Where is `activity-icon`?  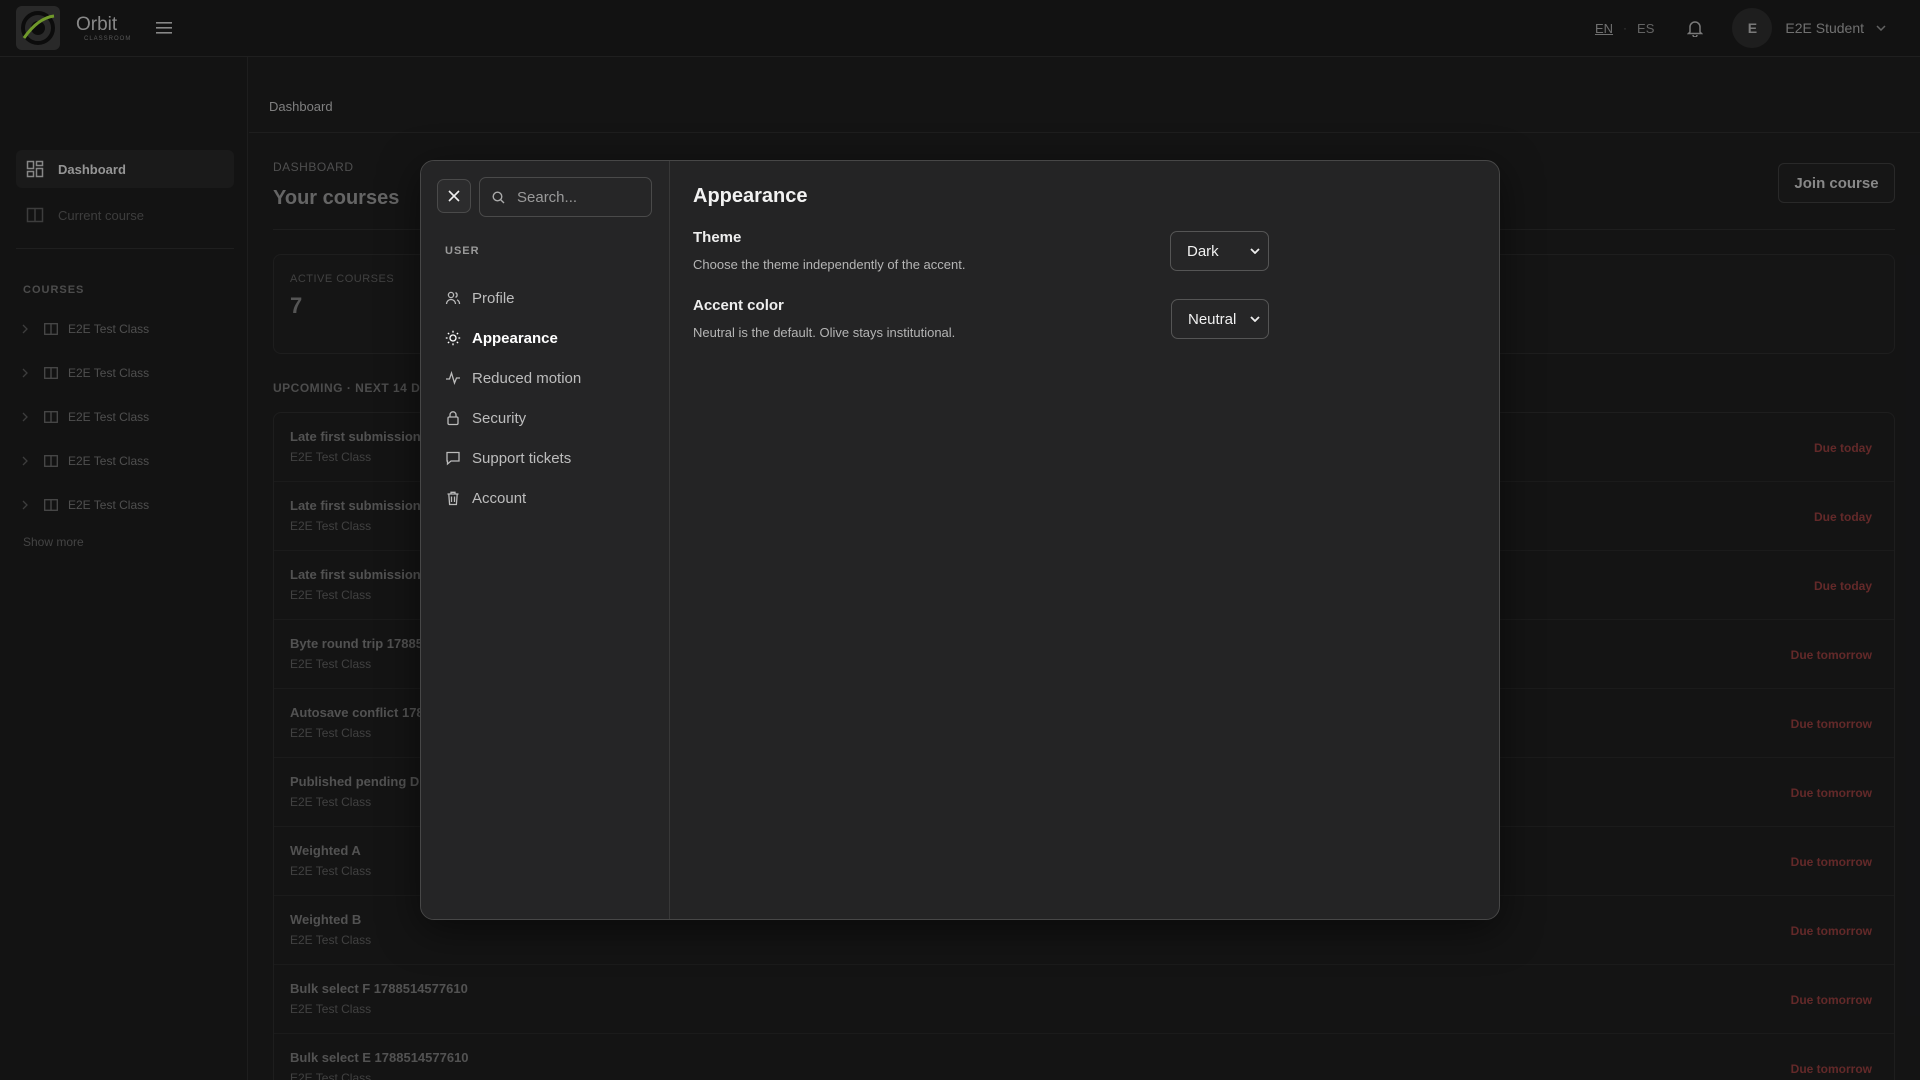
activity-icon is located at coordinates (453, 378).